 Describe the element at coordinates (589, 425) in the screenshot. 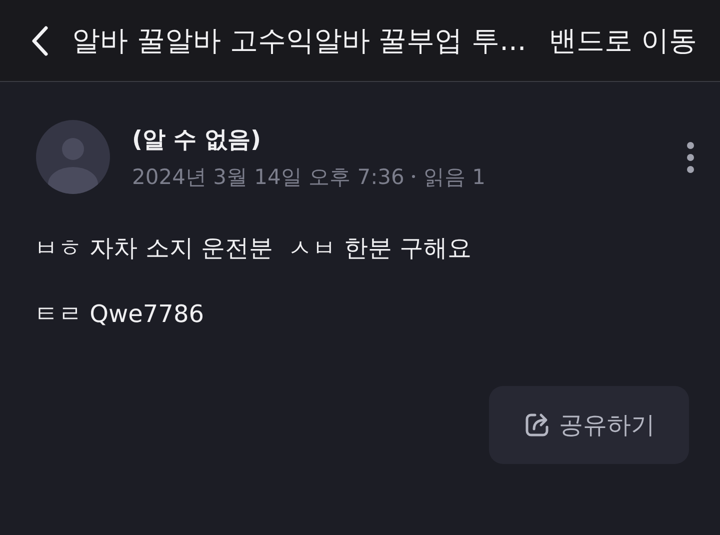

I see `share-button: 공유하기` at that location.